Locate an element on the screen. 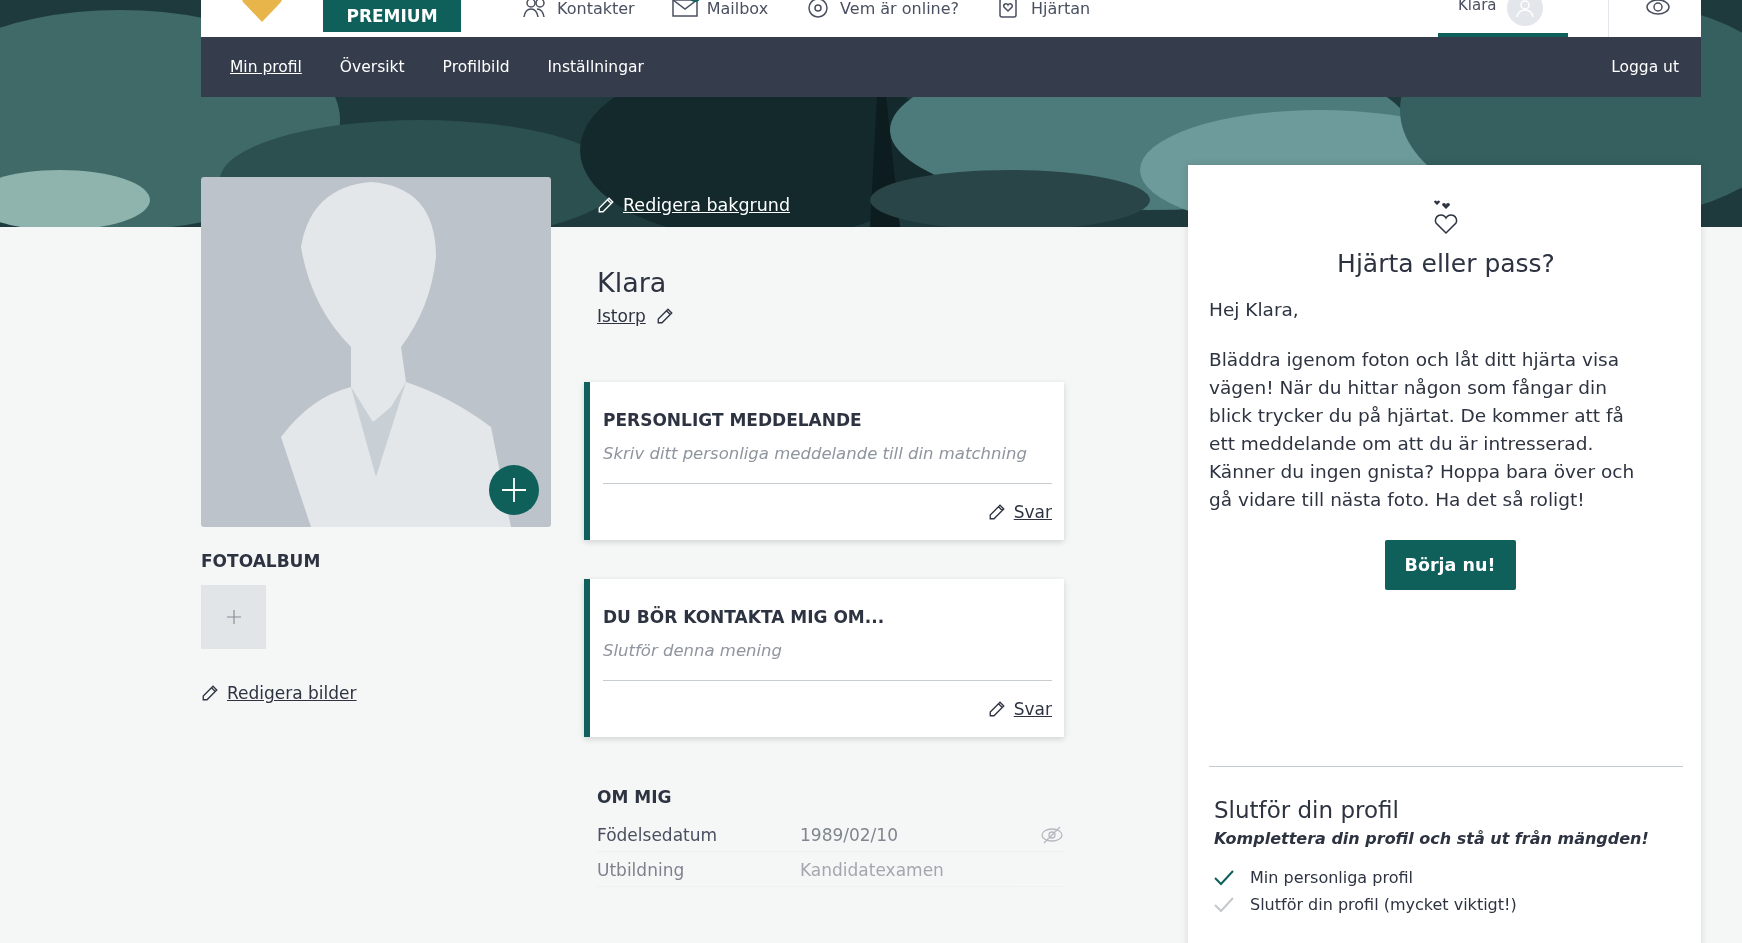  nav-link: Kontakter is located at coordinates (578, 10).